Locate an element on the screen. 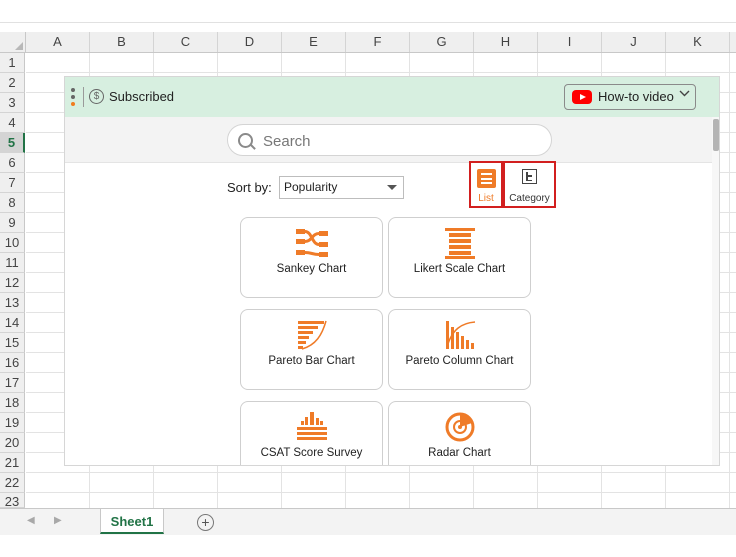  chart-card-pareto-bar: Pareto Bar Chart is located at coordinates (311, 349).